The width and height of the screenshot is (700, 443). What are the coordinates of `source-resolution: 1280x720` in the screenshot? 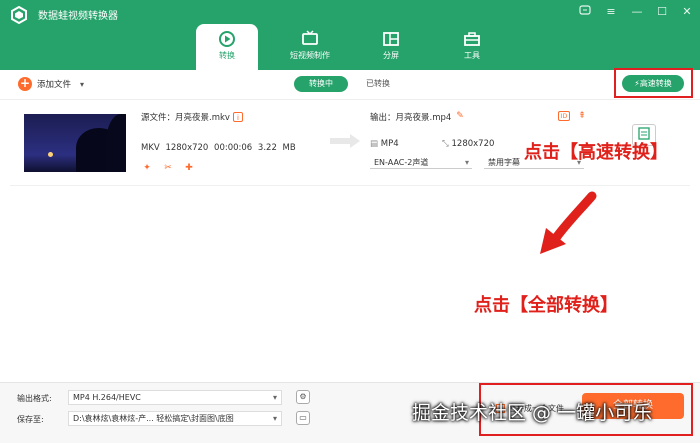 It's located at (187, 148).